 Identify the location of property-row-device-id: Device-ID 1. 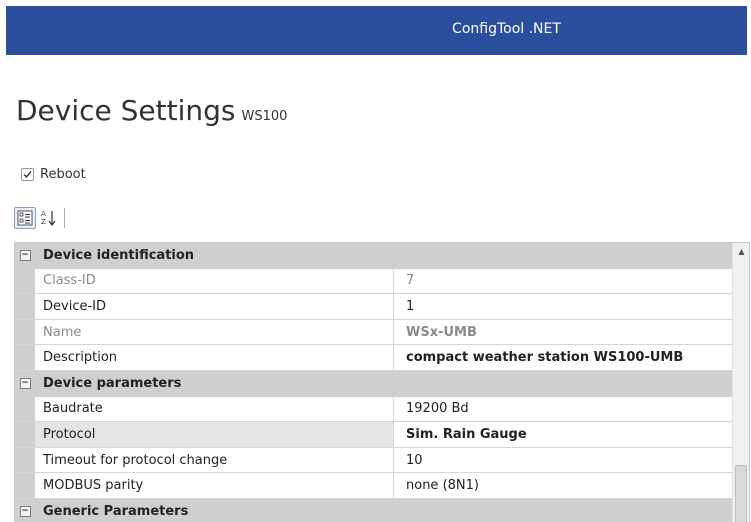
(374, 307).